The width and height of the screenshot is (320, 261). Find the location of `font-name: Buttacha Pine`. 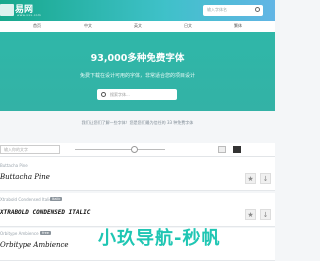

font-name: Buttacha Pine is located at coordinates (14, 165).